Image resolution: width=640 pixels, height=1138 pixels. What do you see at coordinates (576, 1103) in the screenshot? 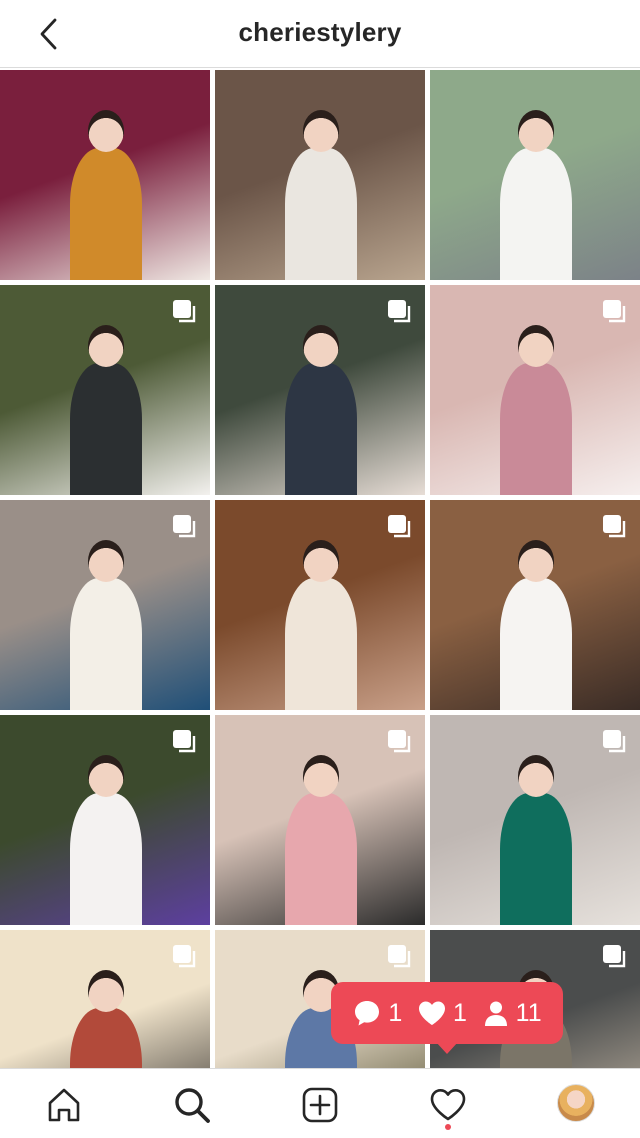
I see `profile-avatar-icon` at bounding box center [576, 1103].